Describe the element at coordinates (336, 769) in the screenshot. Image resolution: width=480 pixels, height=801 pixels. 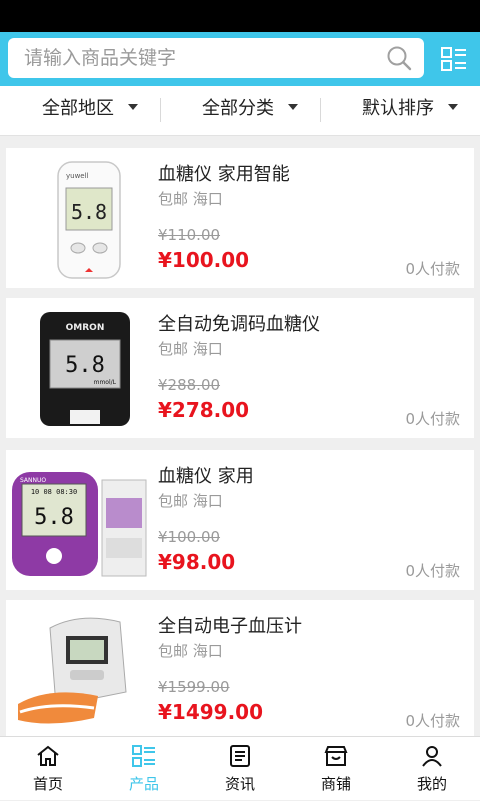
I see `tab-stores: 商铺` at that location.